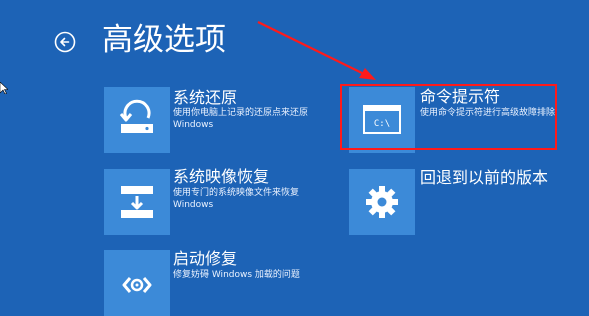 This screenshot has height=316, width=589. Describe the element at coordinates (236, 275) in the screenshot. I see `startup-repair-description: 修复妨碍 Windows 加载的问题` at that location.